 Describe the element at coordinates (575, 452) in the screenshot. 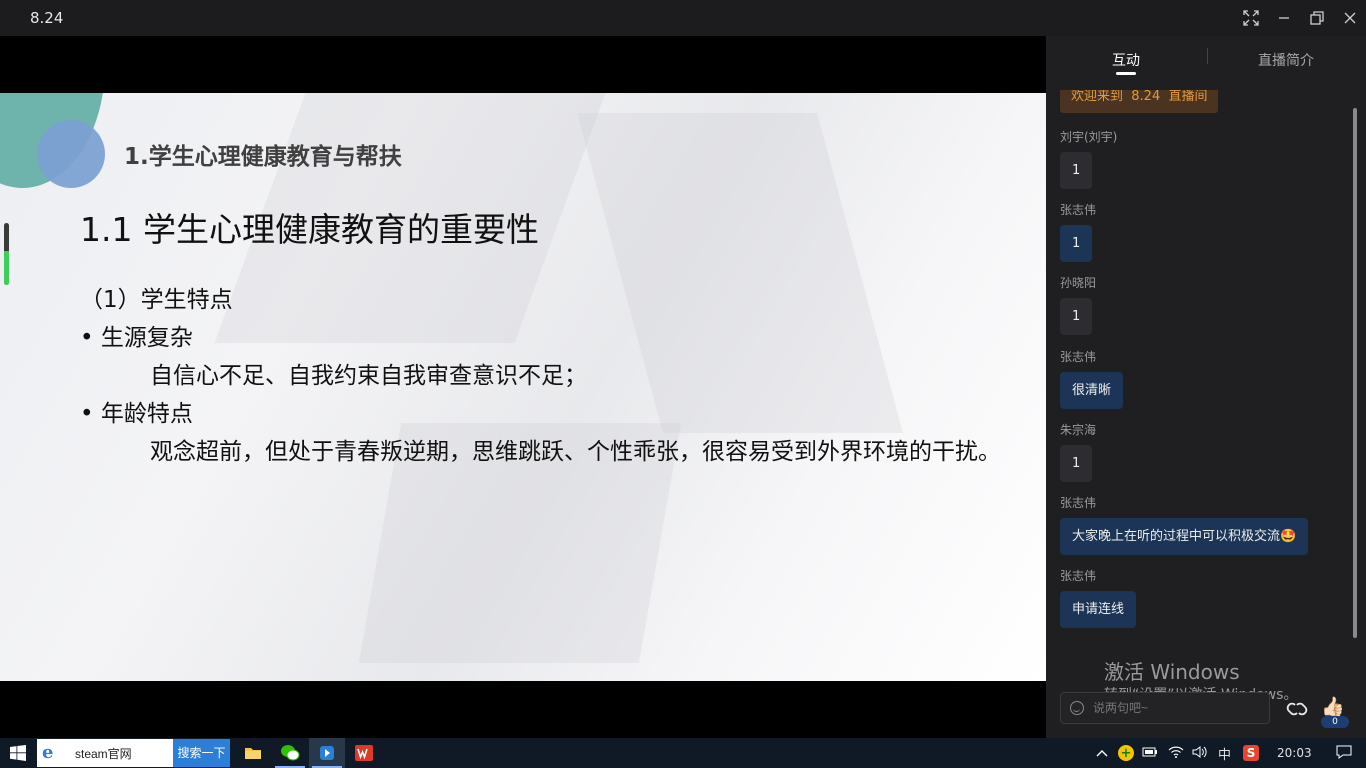

I see `slide-bullet-detail: 观念超前，但处于青春叛逆期，思维跳跃、个性乖张，很容易受到外界环境的干扰。` at that location.